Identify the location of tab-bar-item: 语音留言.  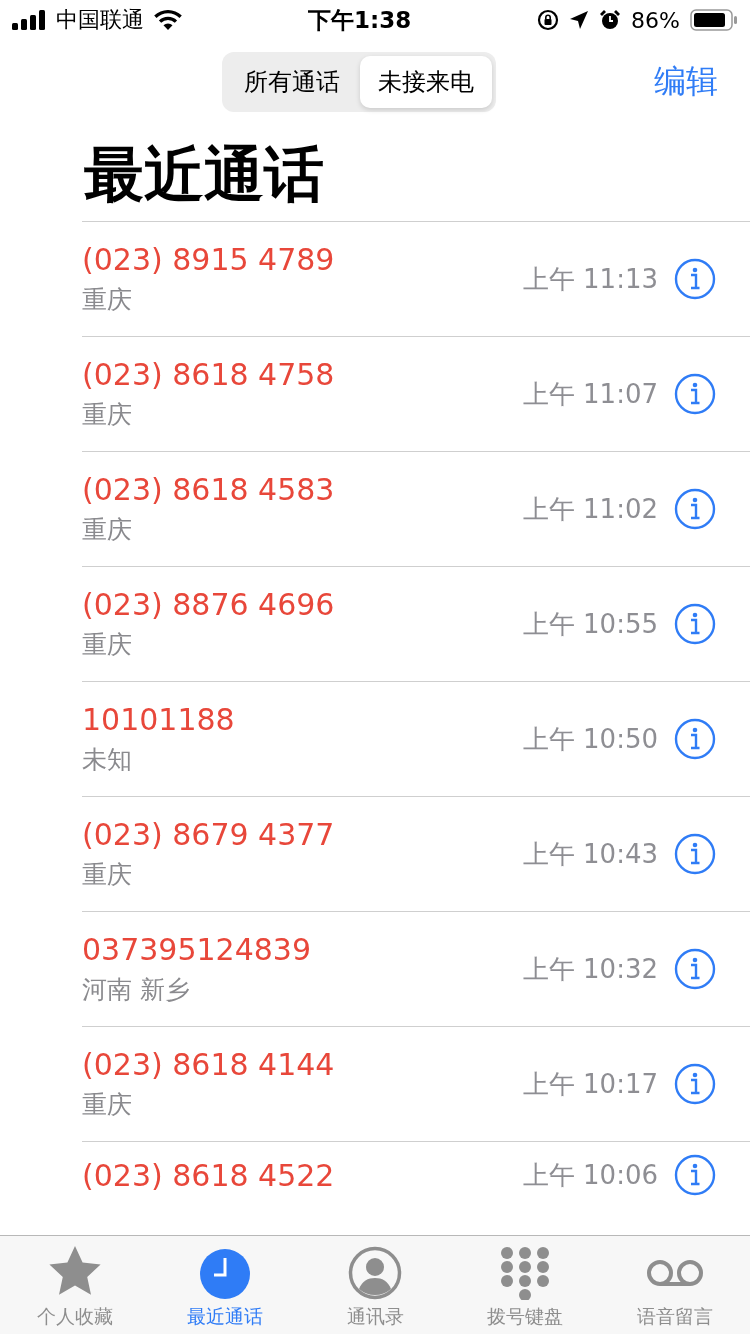
(675, 1285).